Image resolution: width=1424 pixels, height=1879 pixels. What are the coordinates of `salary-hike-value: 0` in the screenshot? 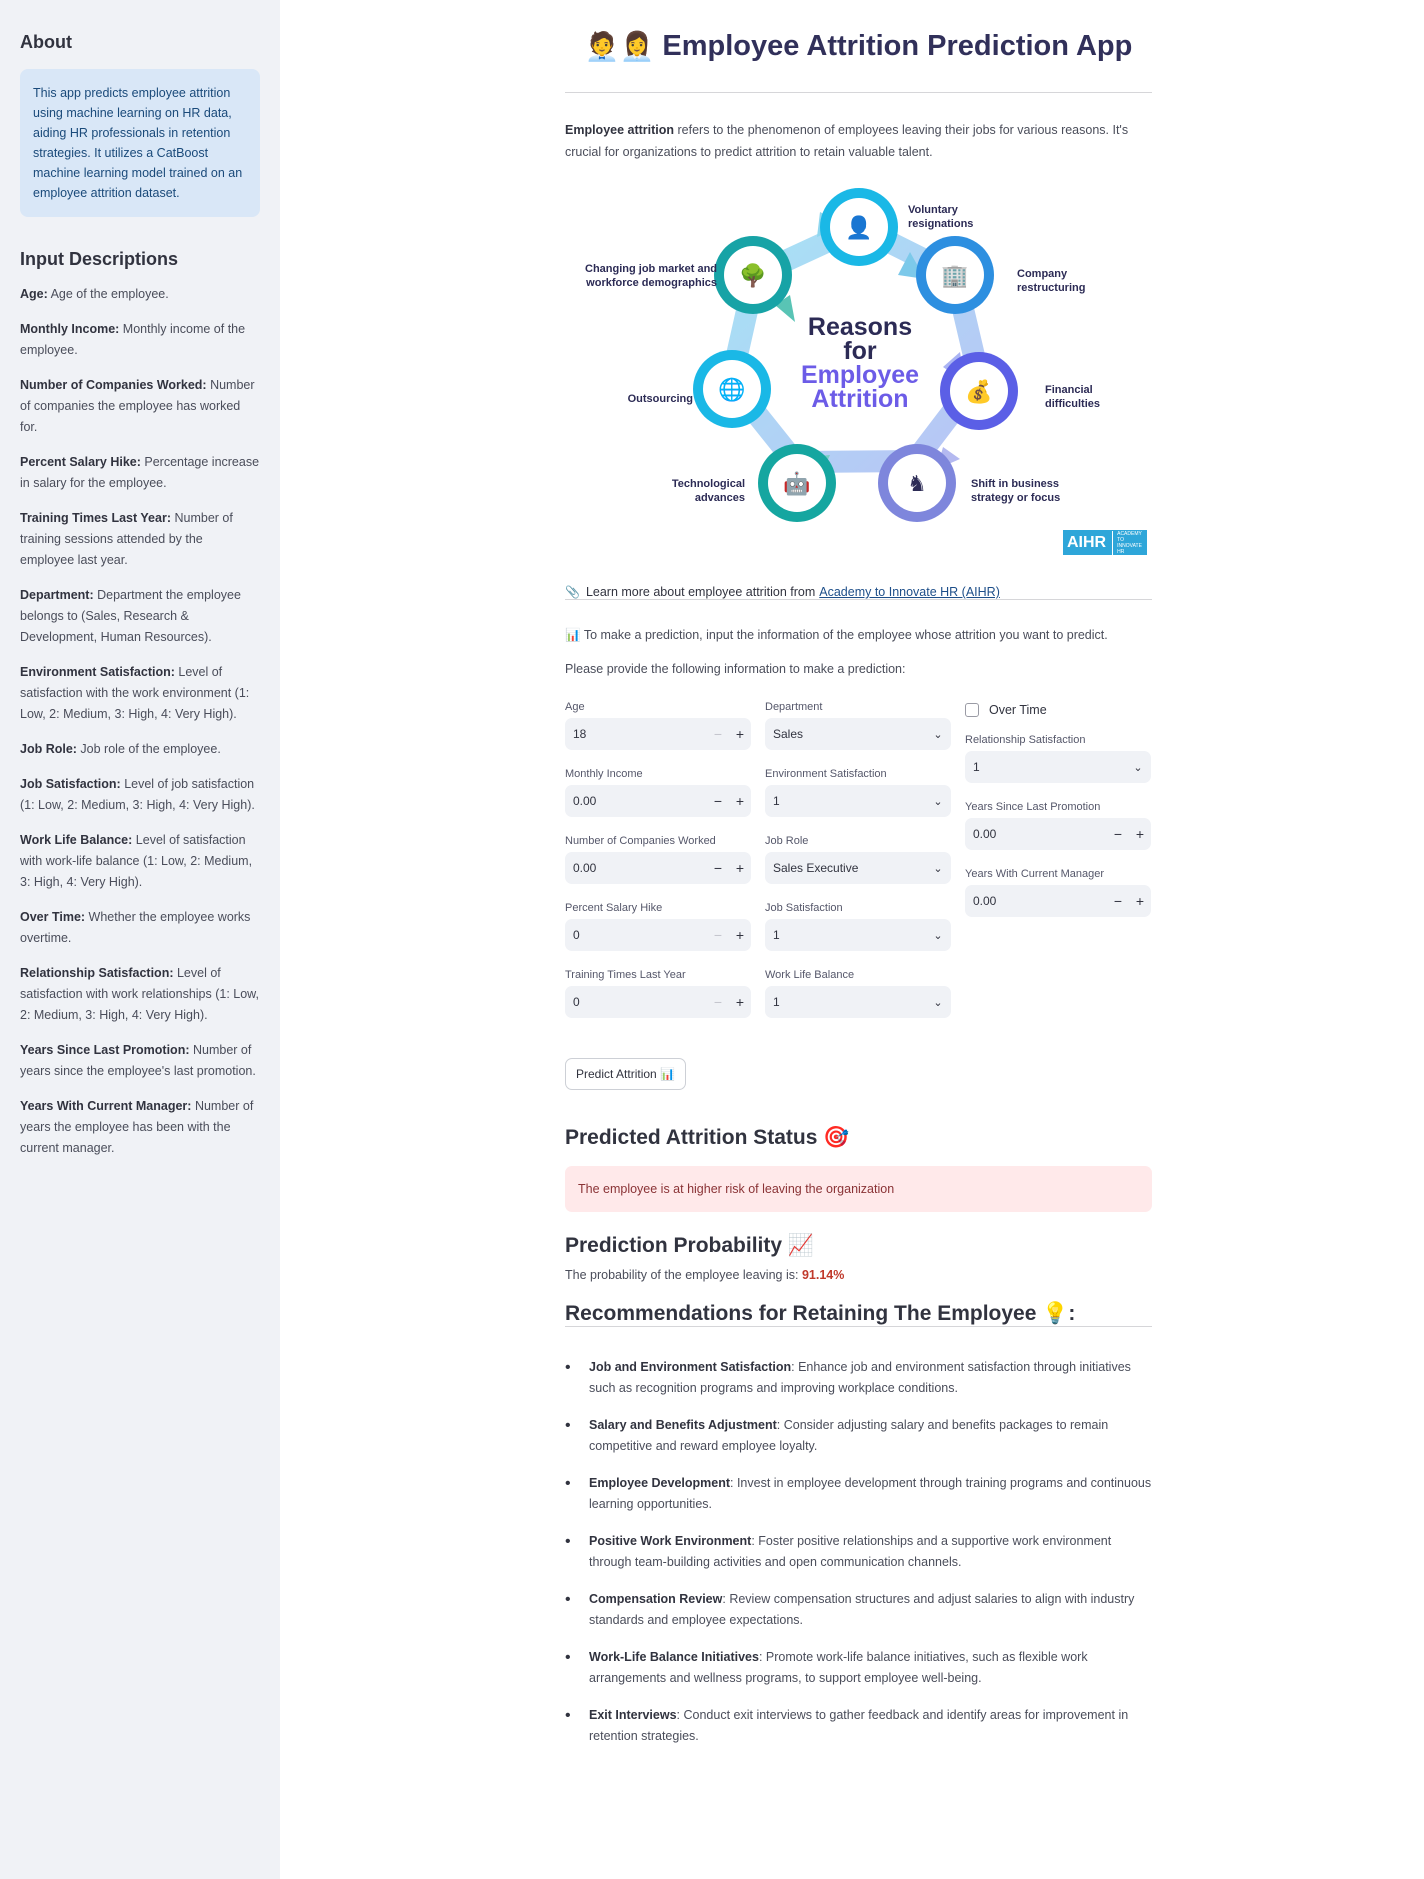 It's located at (576, 935).